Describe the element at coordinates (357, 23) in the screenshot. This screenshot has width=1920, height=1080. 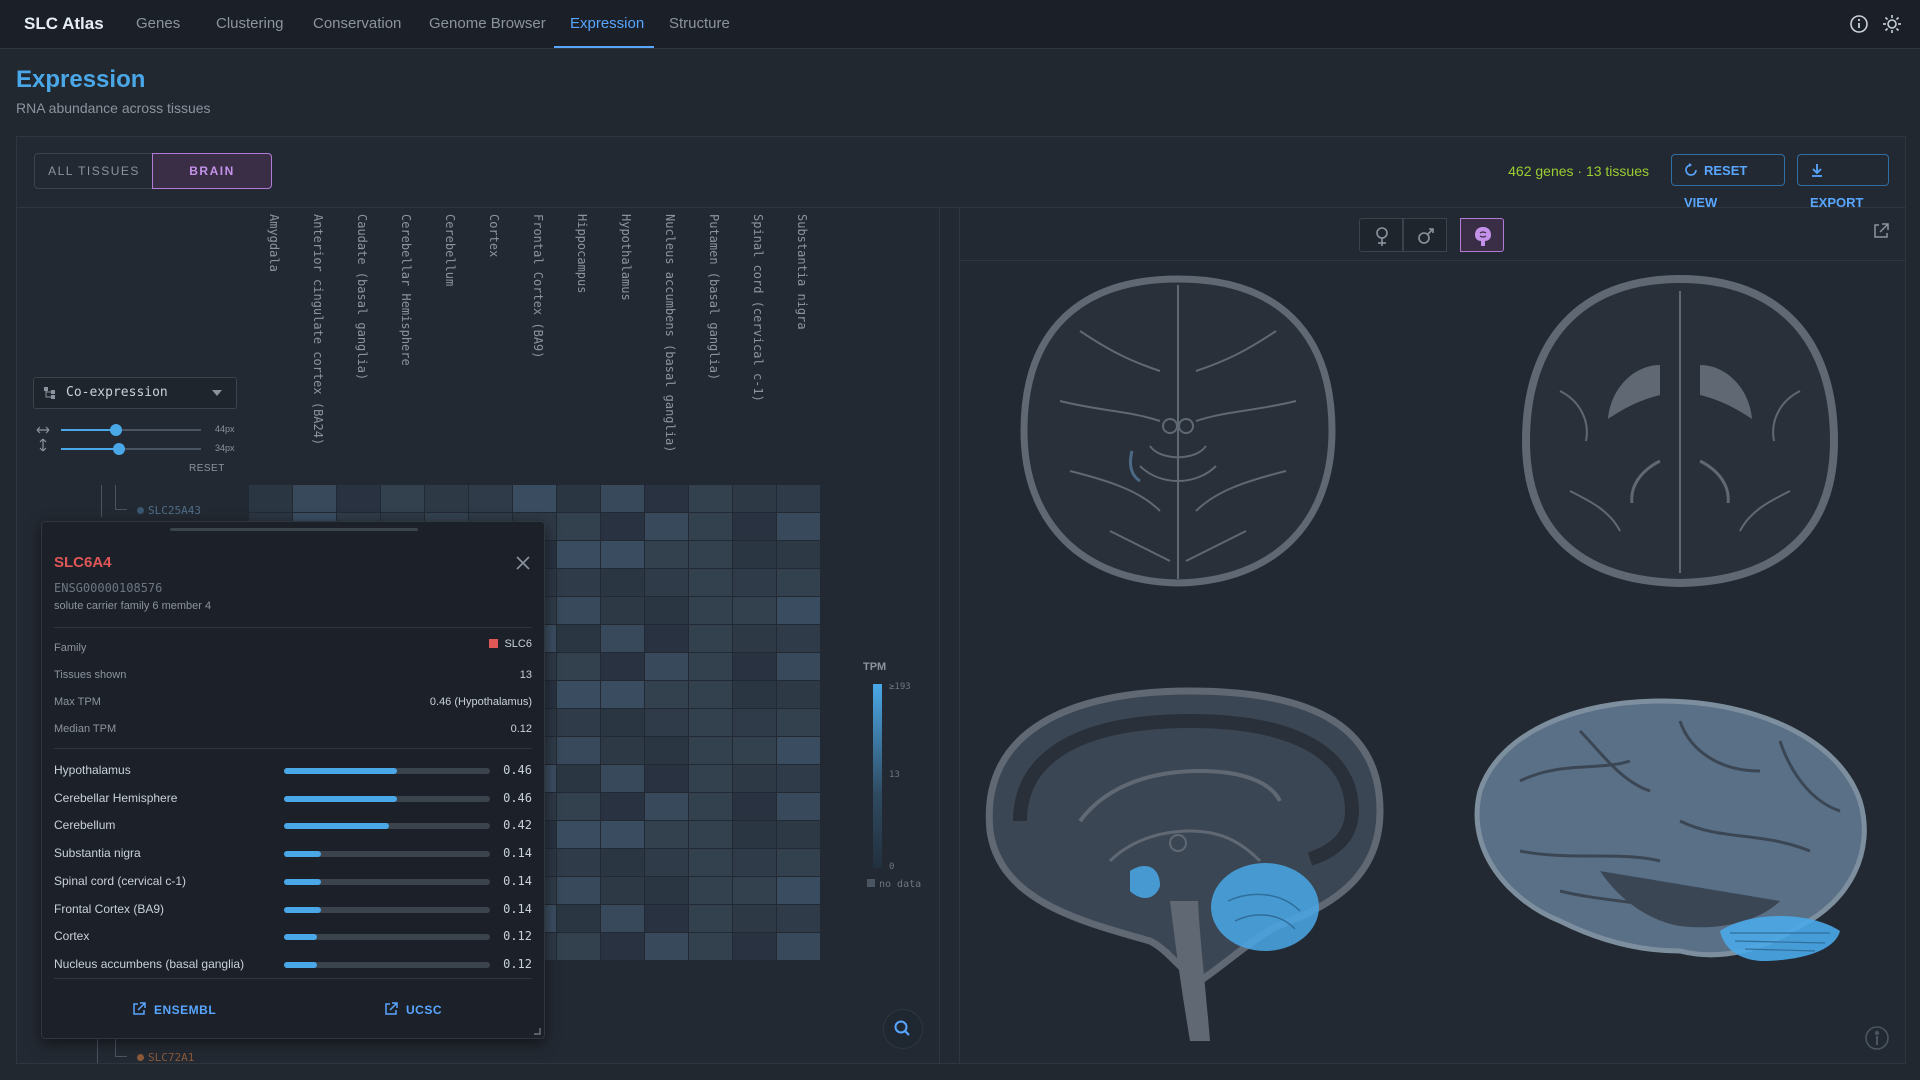
I see `tab-conservation: Conservation` at that location.